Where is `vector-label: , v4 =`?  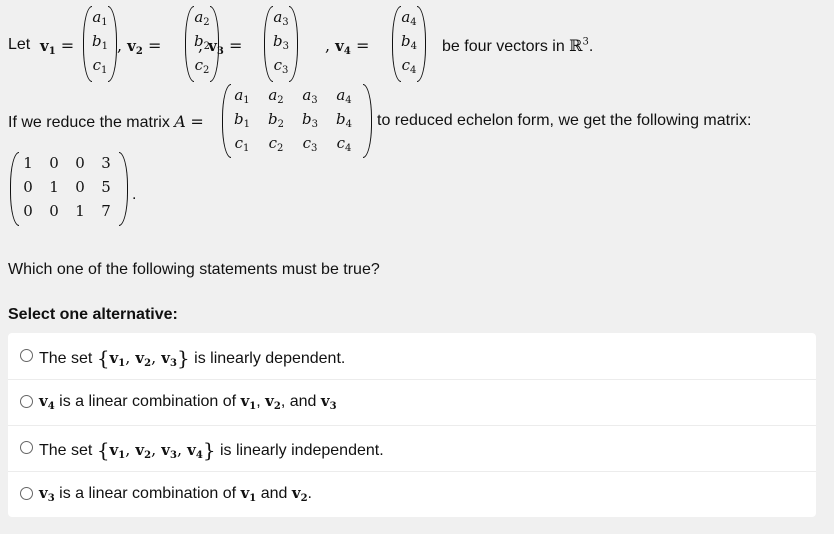
vector-label: , v4 = is located at coordinates (347, 46).